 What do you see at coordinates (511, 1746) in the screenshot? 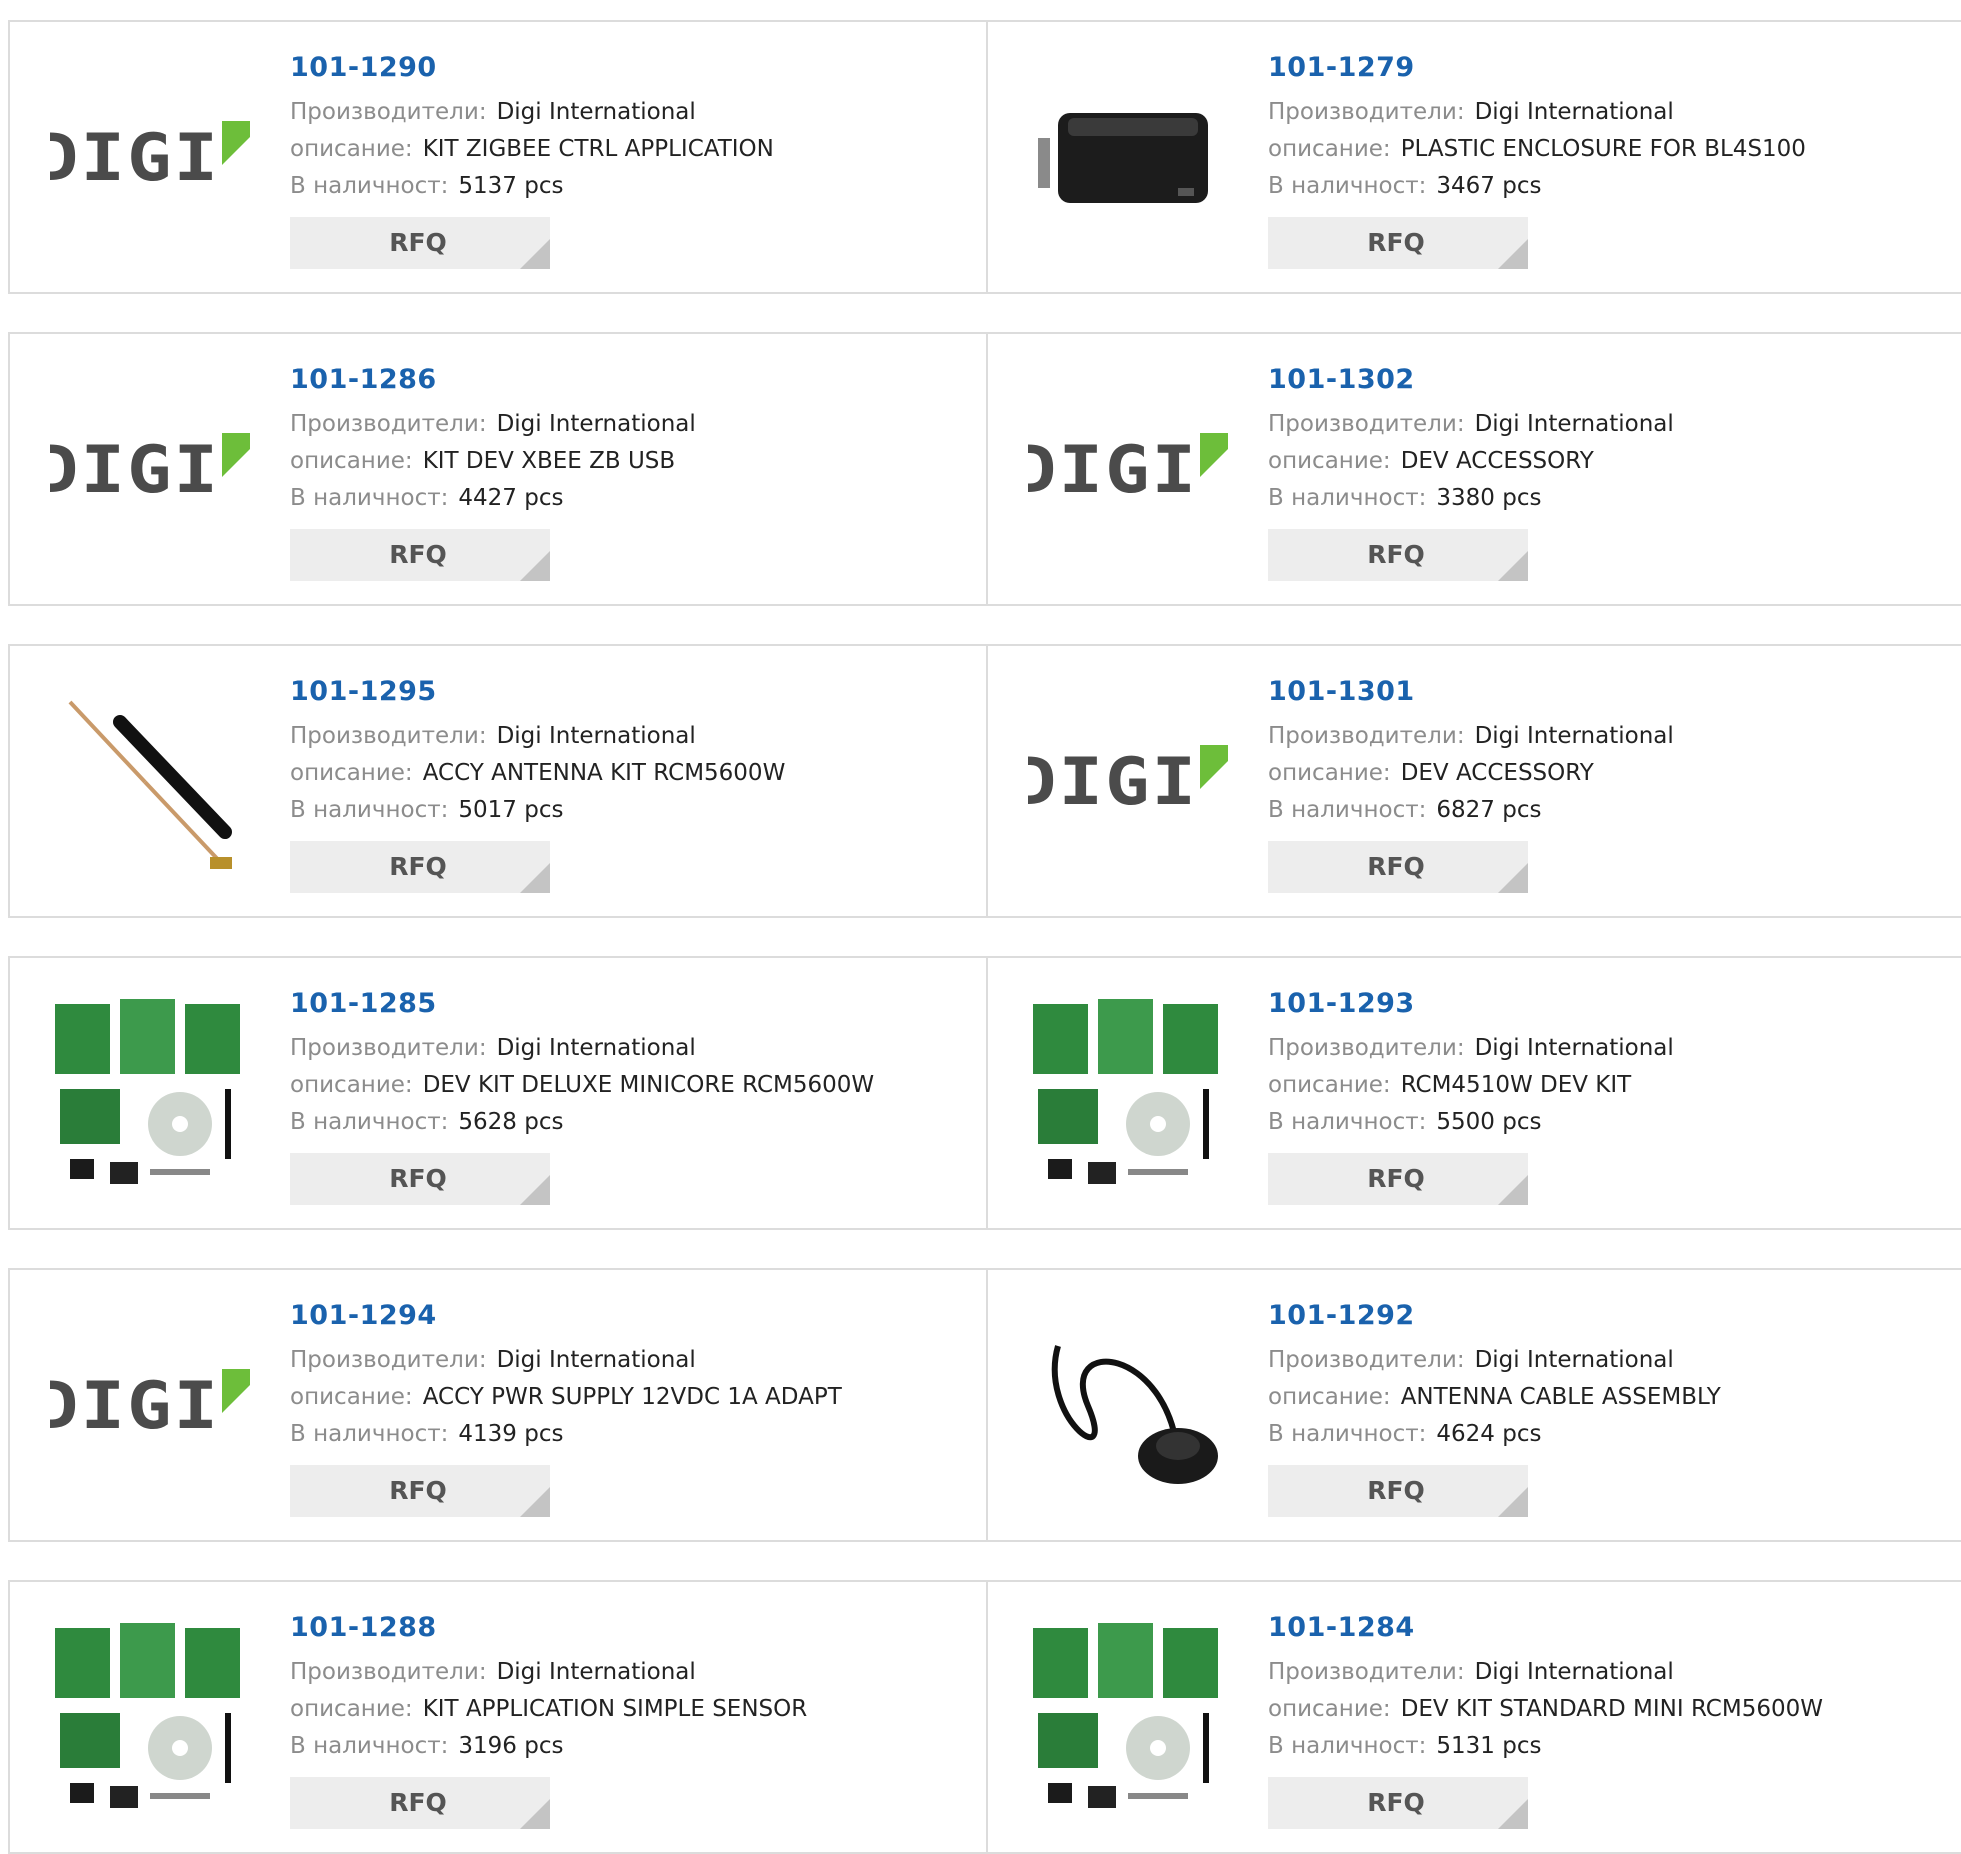
I see `stock-value: 3196 pcs` at bounding box center [511, 1746].